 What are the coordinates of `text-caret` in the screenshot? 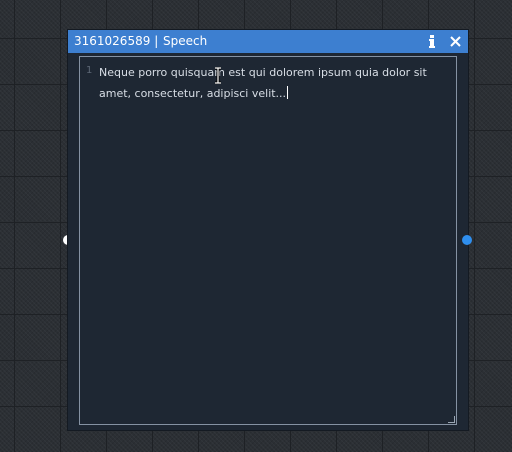 It's located at (288, 92).